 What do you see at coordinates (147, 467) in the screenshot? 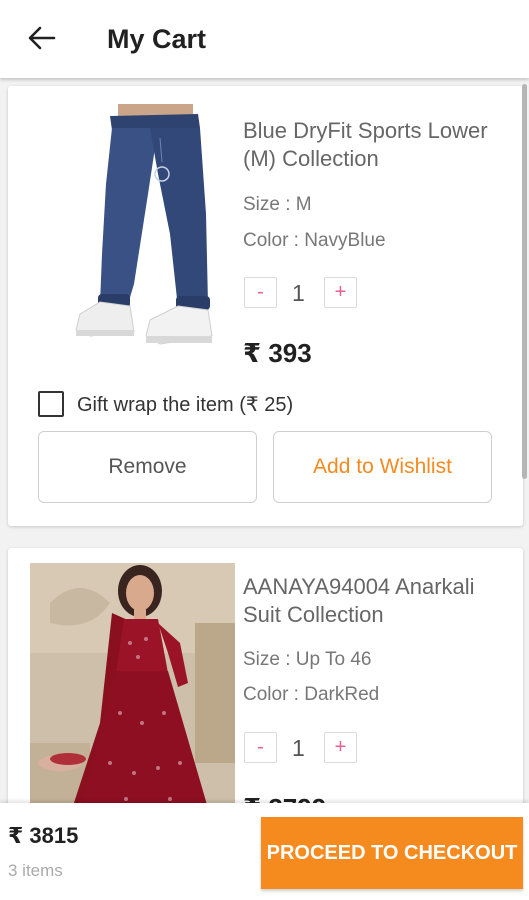
I see `remove-button: Remove` at bounding box center [147, 467].